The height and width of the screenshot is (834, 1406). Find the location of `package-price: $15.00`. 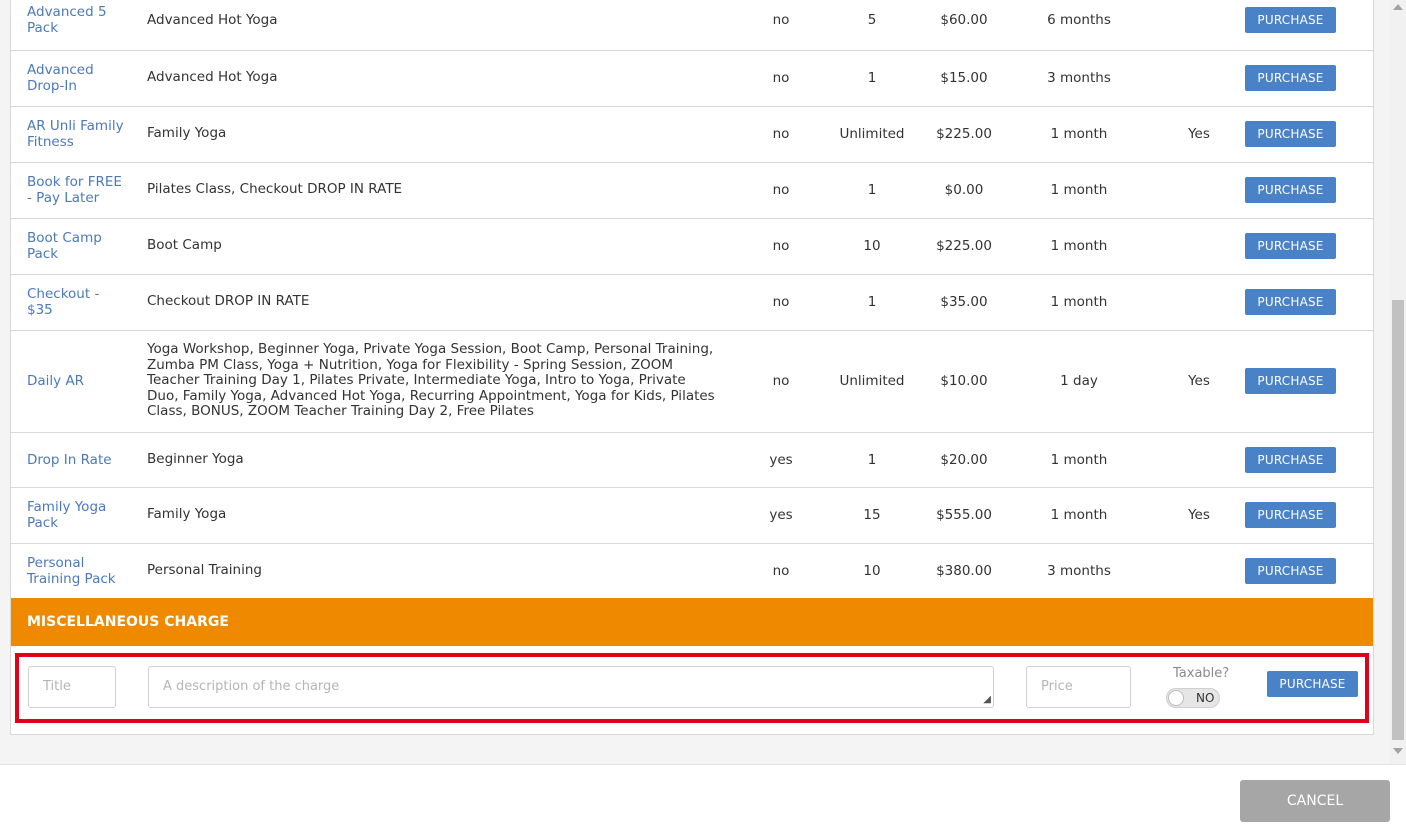

package-price: $15.00 is located at coordinates (964, 78).